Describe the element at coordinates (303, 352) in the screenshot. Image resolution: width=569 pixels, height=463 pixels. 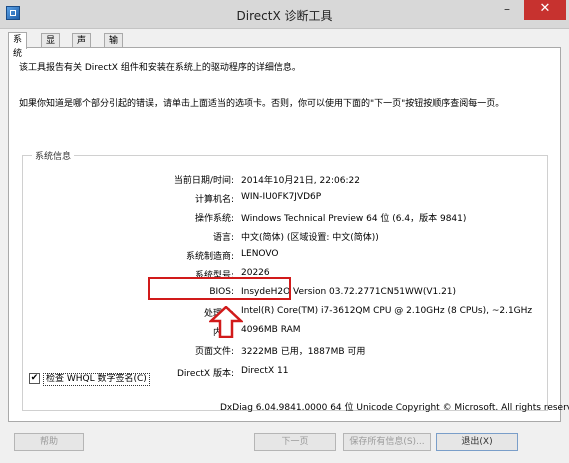
I see `info-value: 3222MB 已用，1887MB 可用` at that location.